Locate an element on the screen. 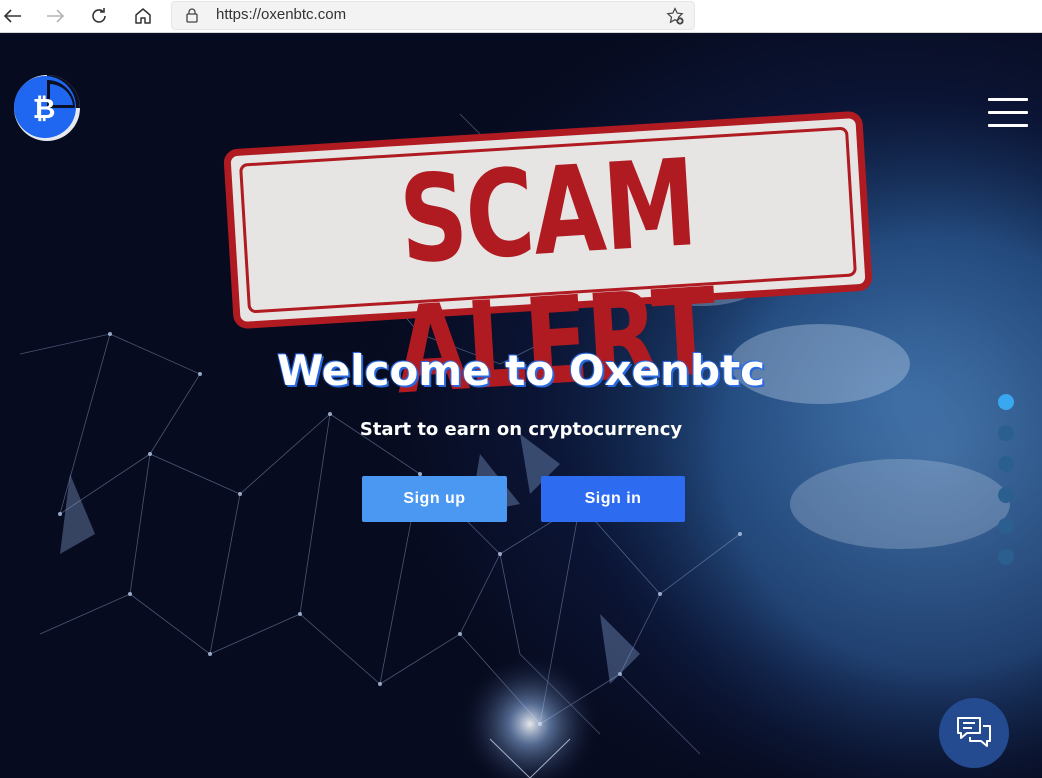  address-bar: https://oxenbtc.com is located at coordinates (433, 15).